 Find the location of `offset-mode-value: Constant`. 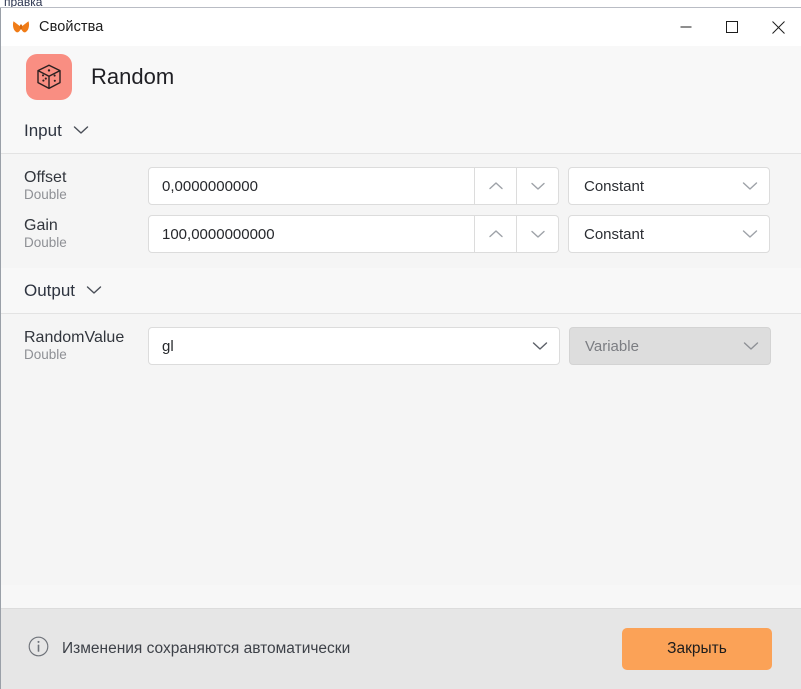

offset-mode-value: Constant is located at coordinates (614, 186).